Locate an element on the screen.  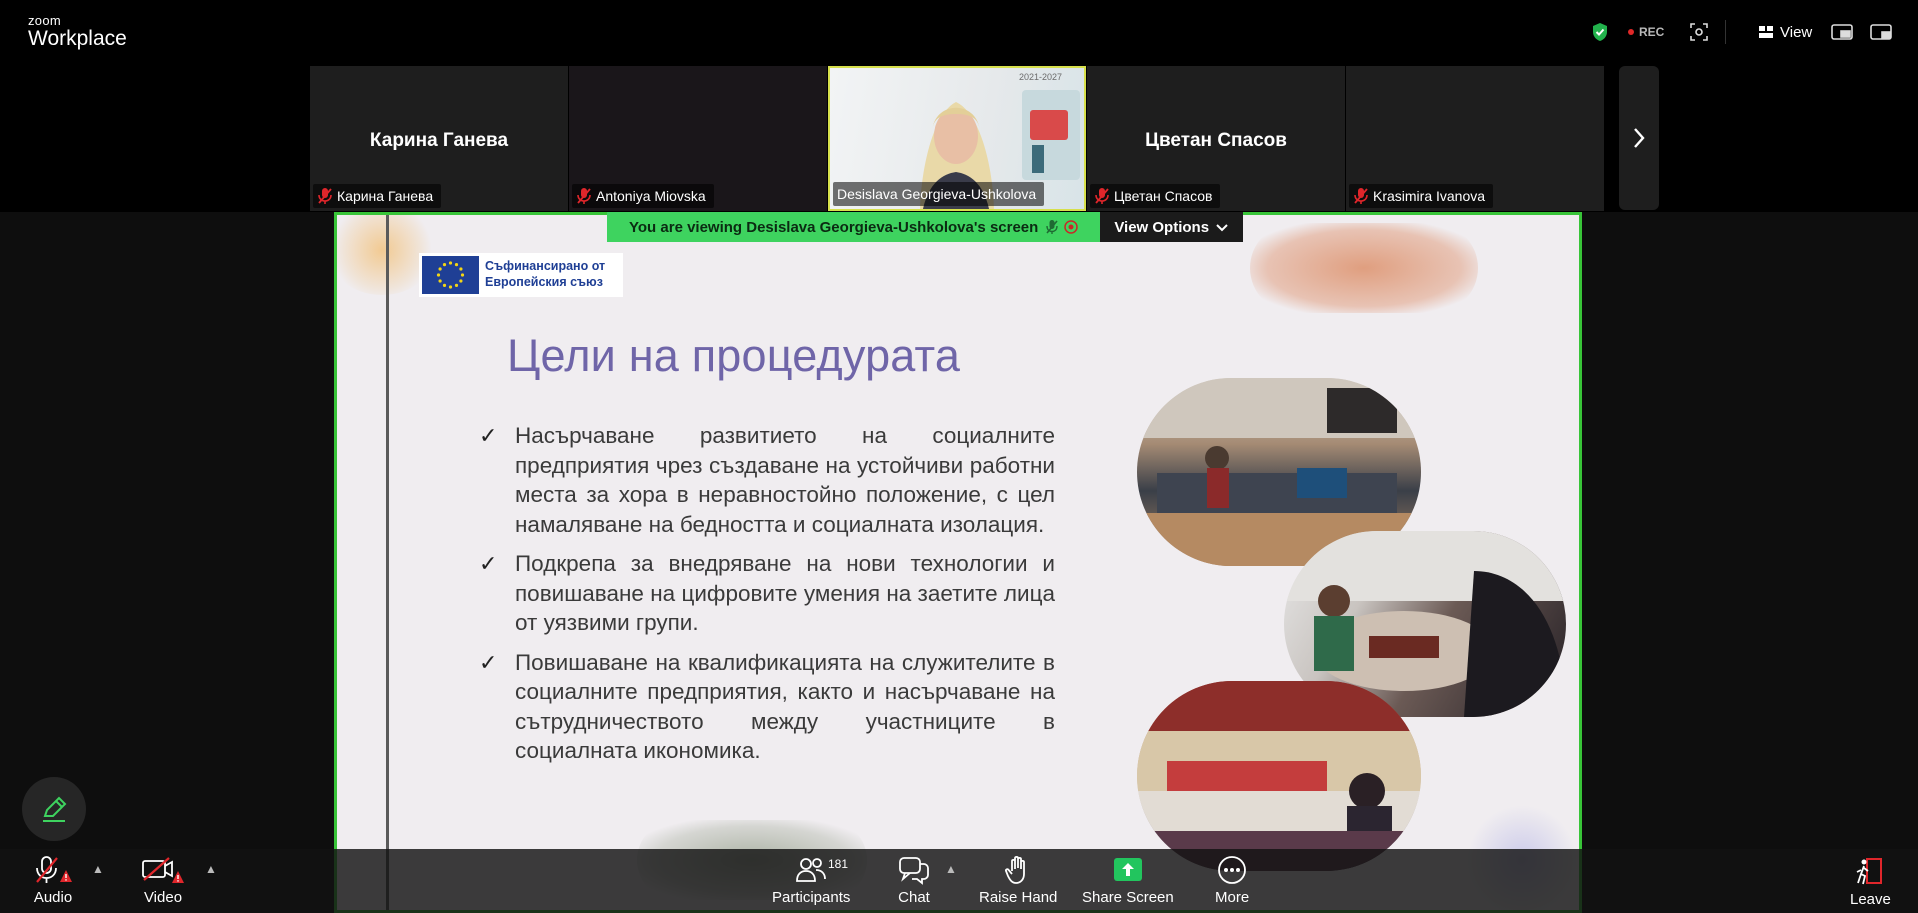
slide-divider-line is located at coordinates (387, 562).